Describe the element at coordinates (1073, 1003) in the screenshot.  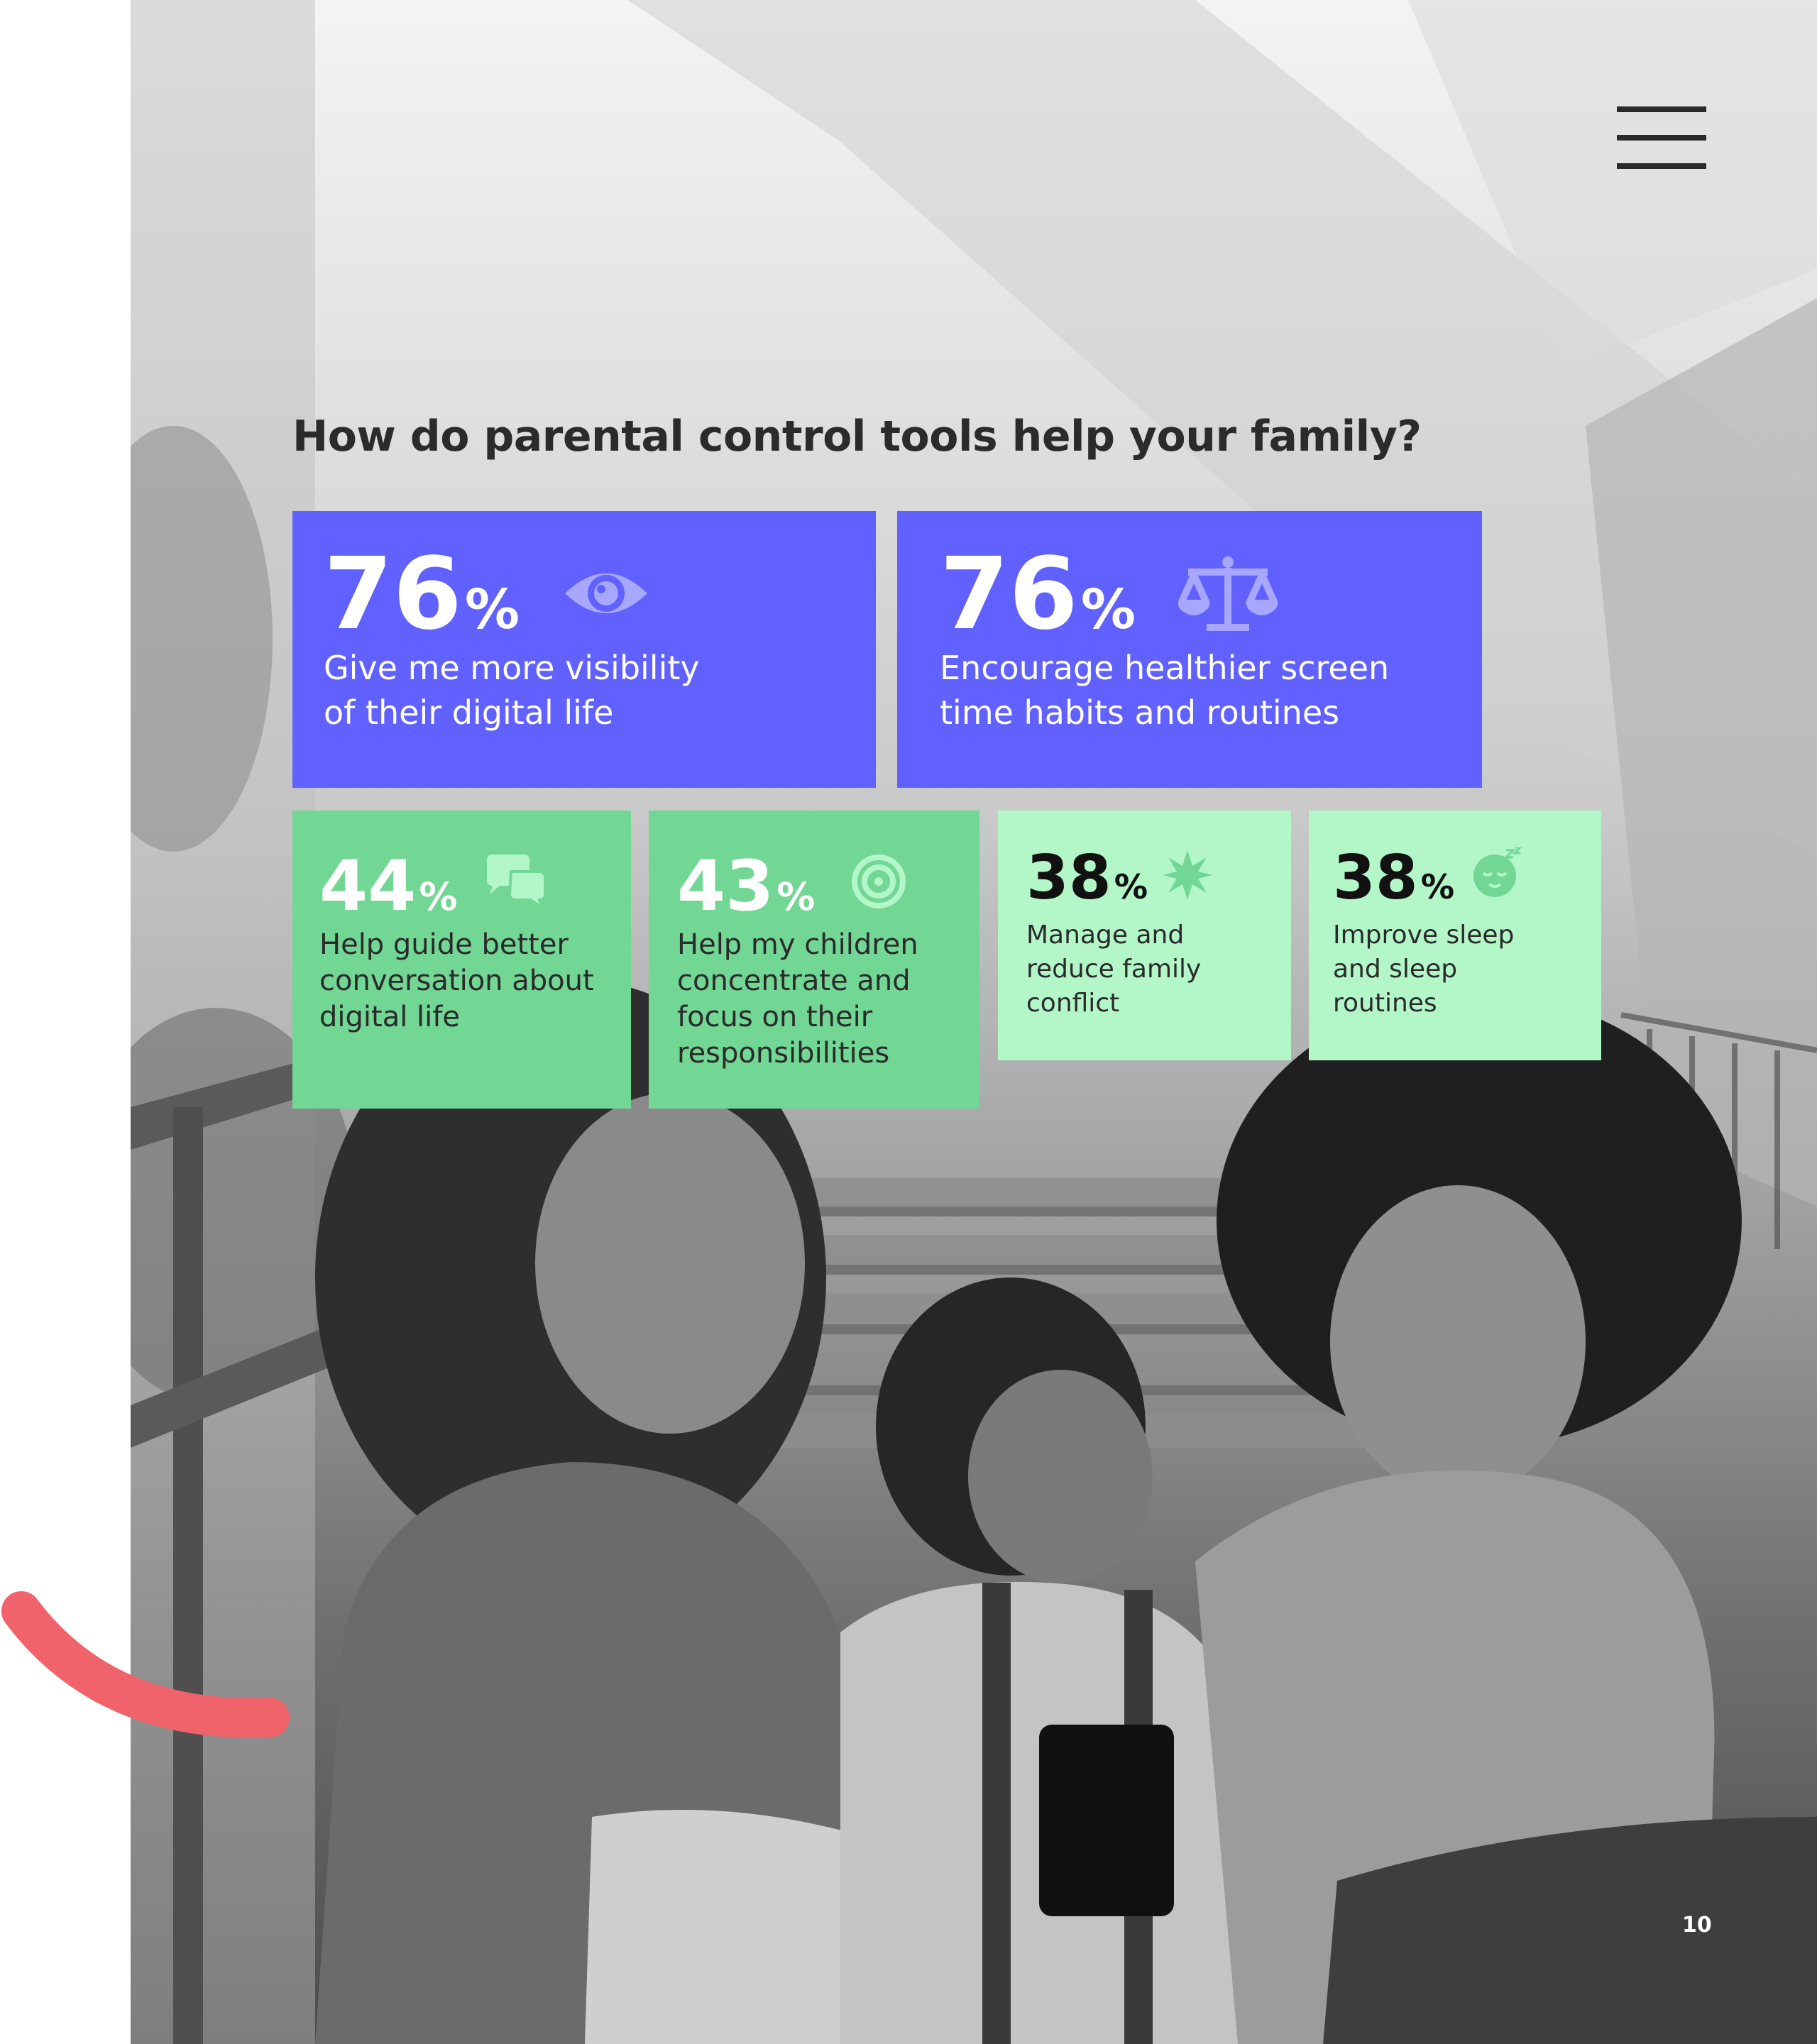
I see `desc-line: conflict` at that location.